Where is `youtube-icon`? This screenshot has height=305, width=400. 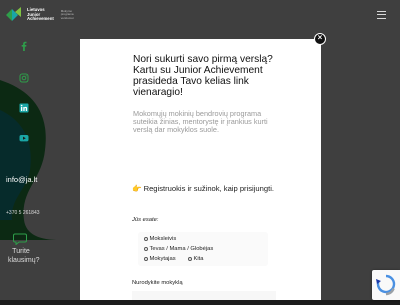
youtube-icon is located at coordinates (24, 136).